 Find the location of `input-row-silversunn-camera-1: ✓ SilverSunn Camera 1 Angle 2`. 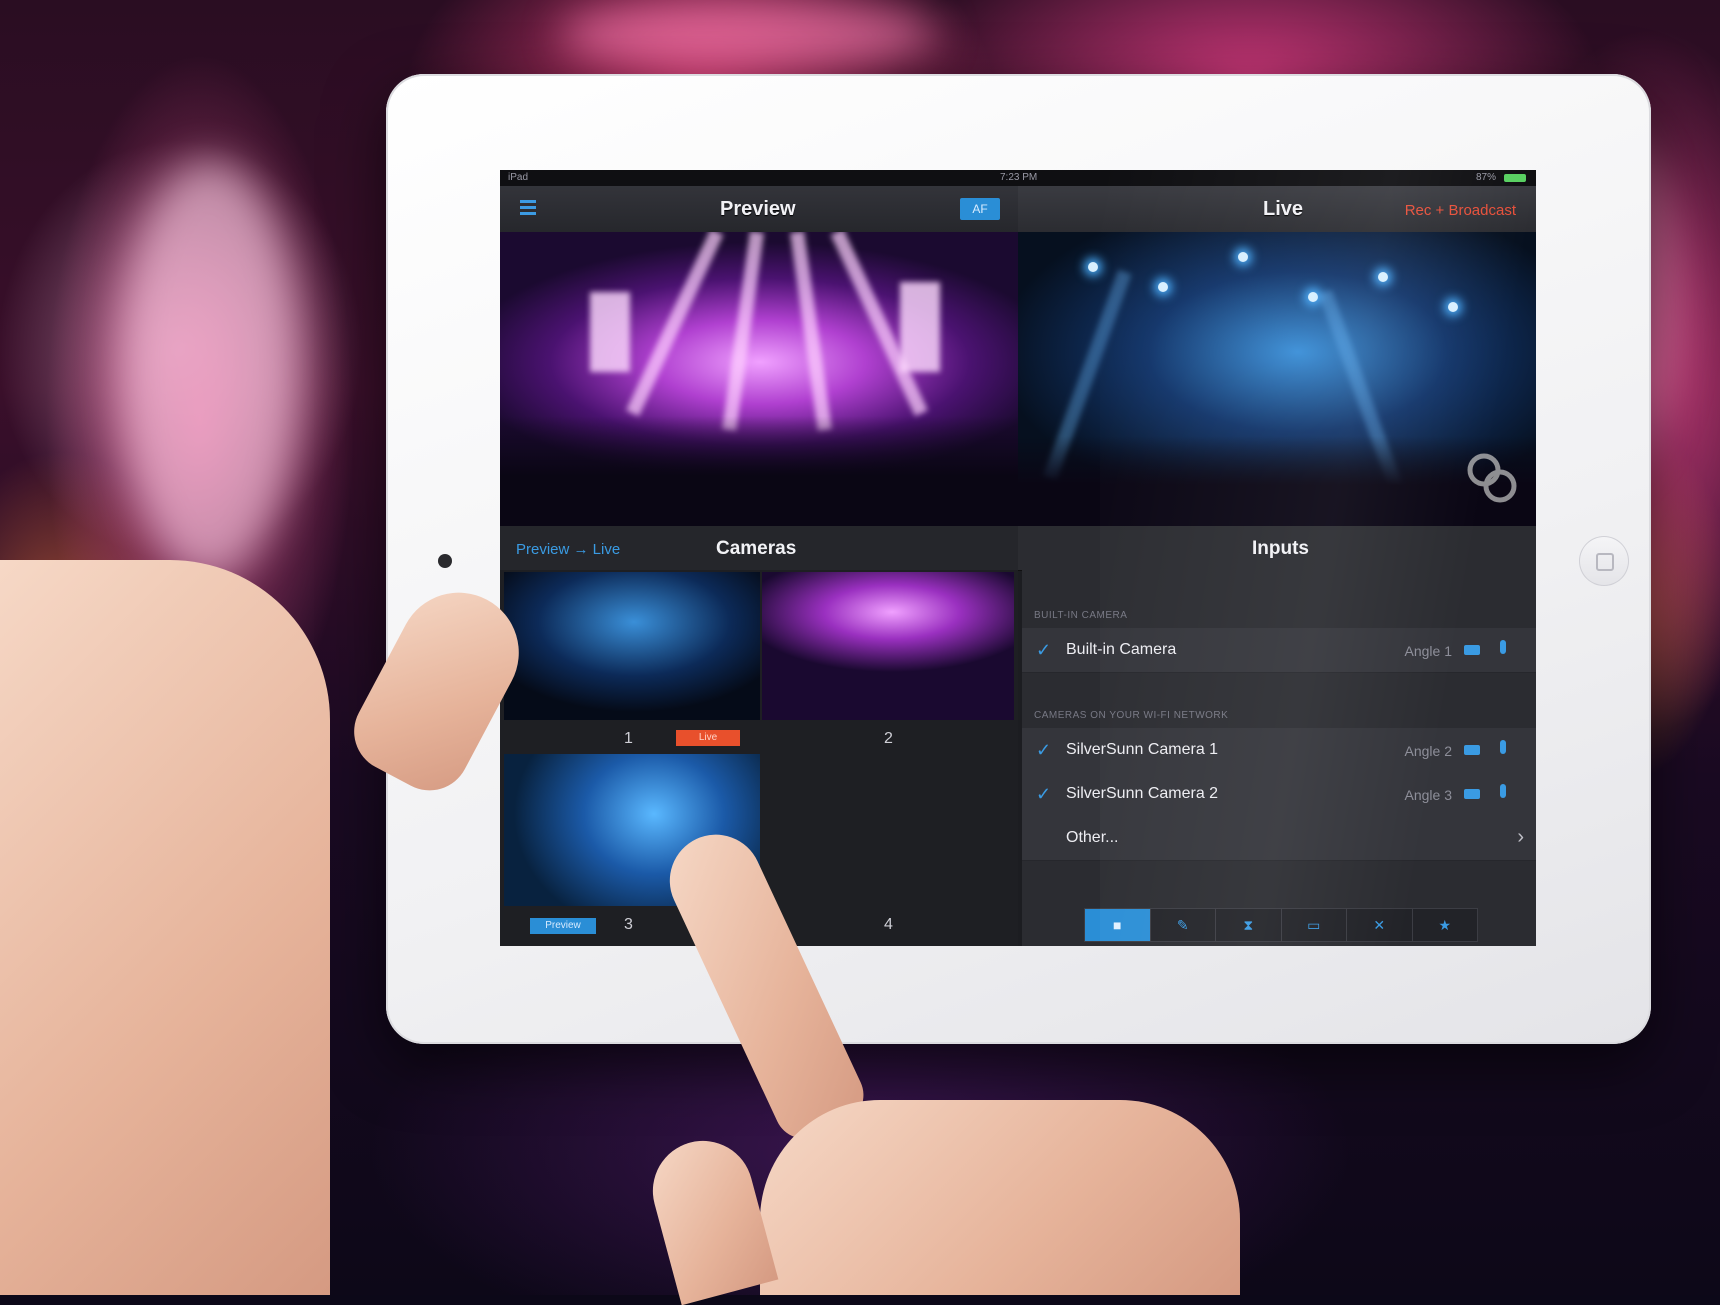

input-row-silversunn-camera-1: ✓ SilverSunn Camera 1 Angle 2 is located at coordinates (1279, 750).